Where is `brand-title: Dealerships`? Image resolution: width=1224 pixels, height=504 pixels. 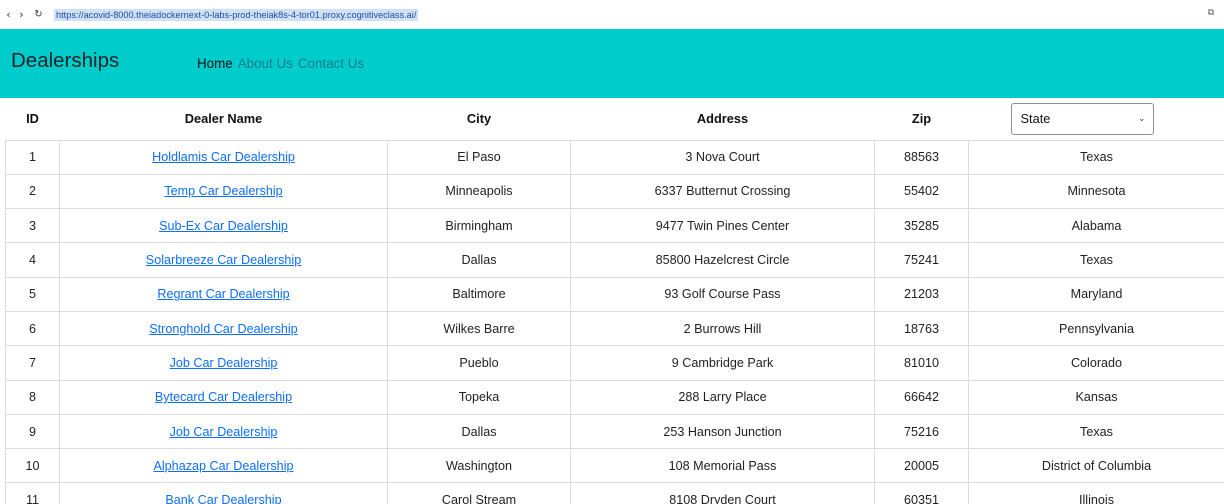 brand-title: Dealerships is located at coordinates (65, 61).